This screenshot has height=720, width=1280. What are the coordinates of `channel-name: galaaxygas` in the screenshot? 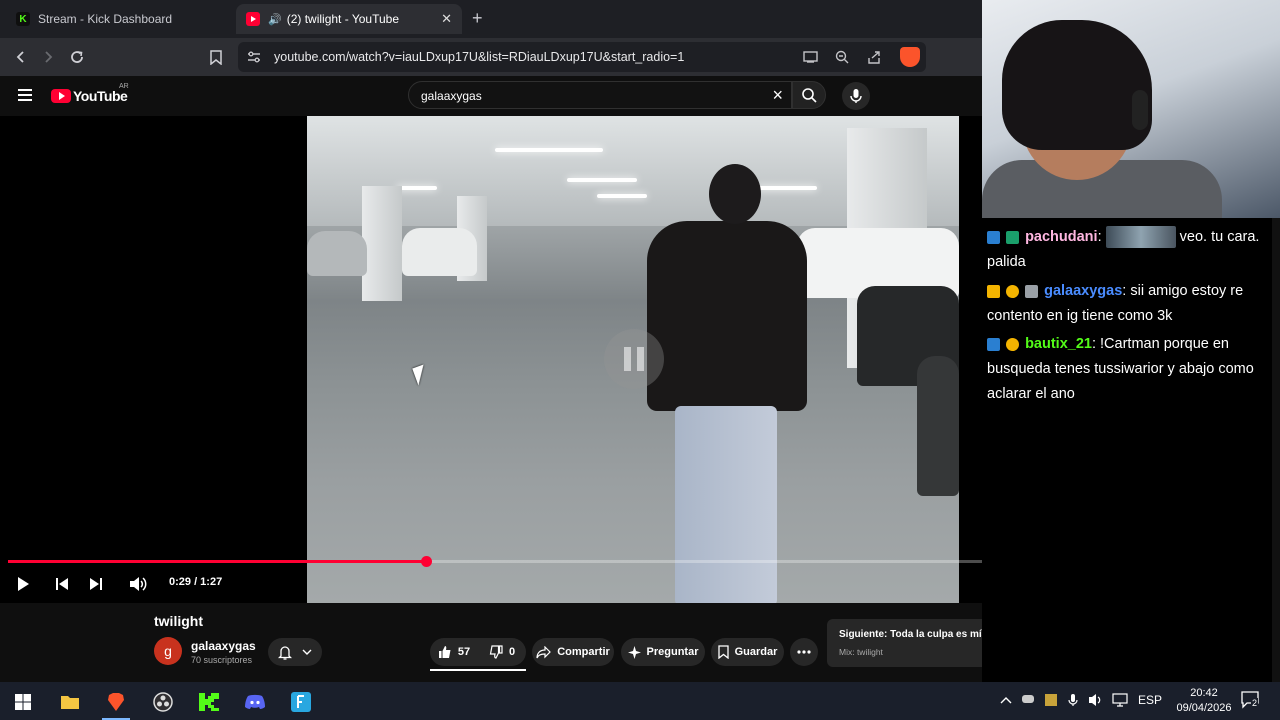 It's located at (223, 646).